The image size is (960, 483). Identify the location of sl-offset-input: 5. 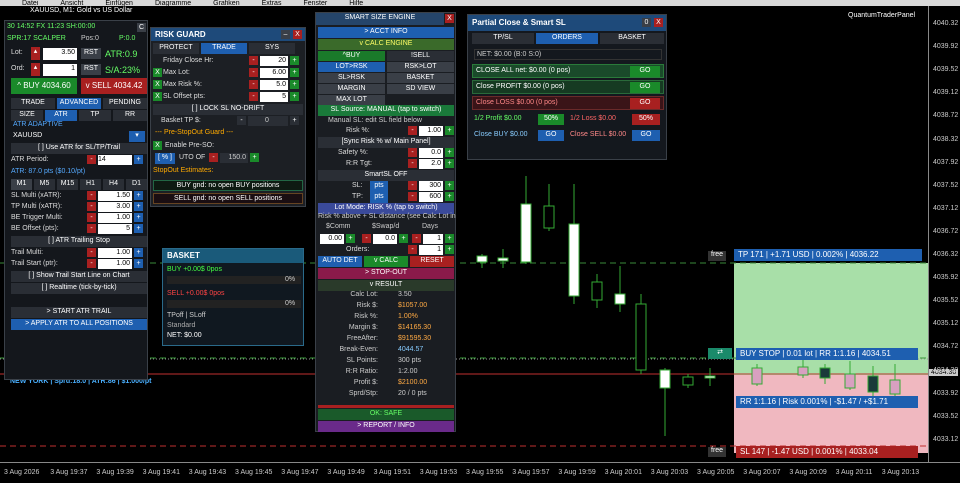
(274, 97).